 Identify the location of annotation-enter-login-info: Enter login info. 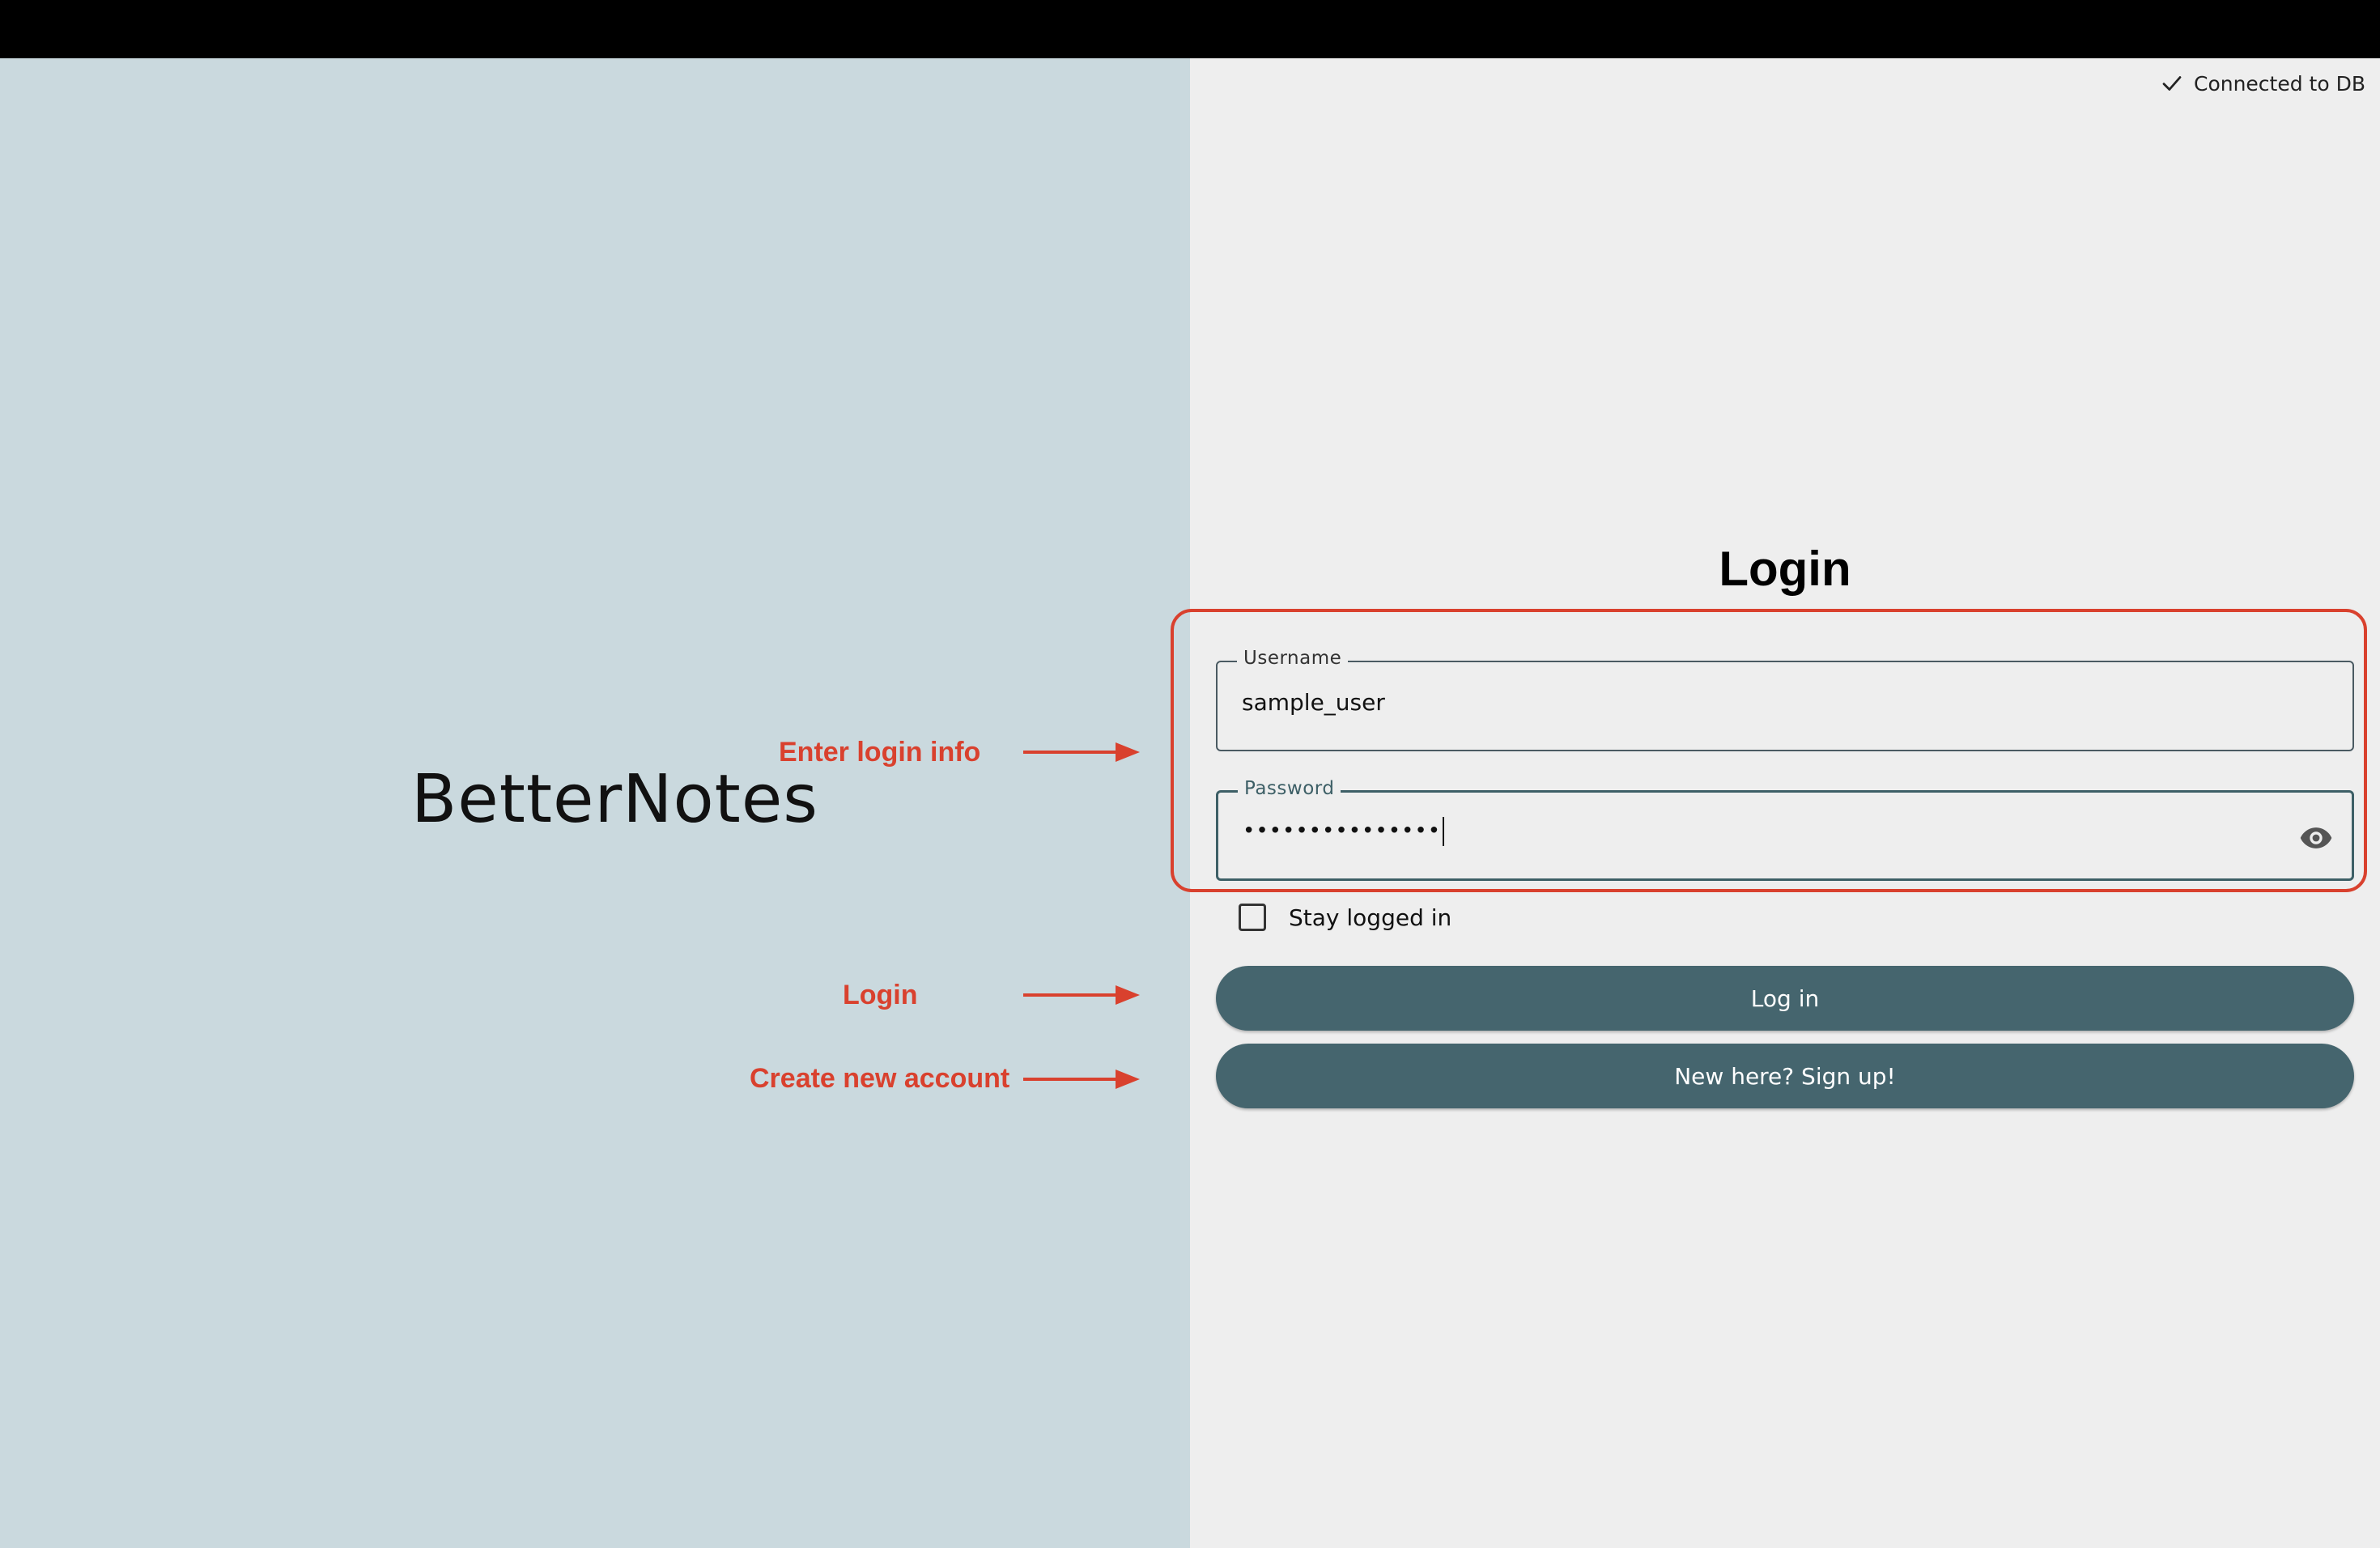
(880, 752).